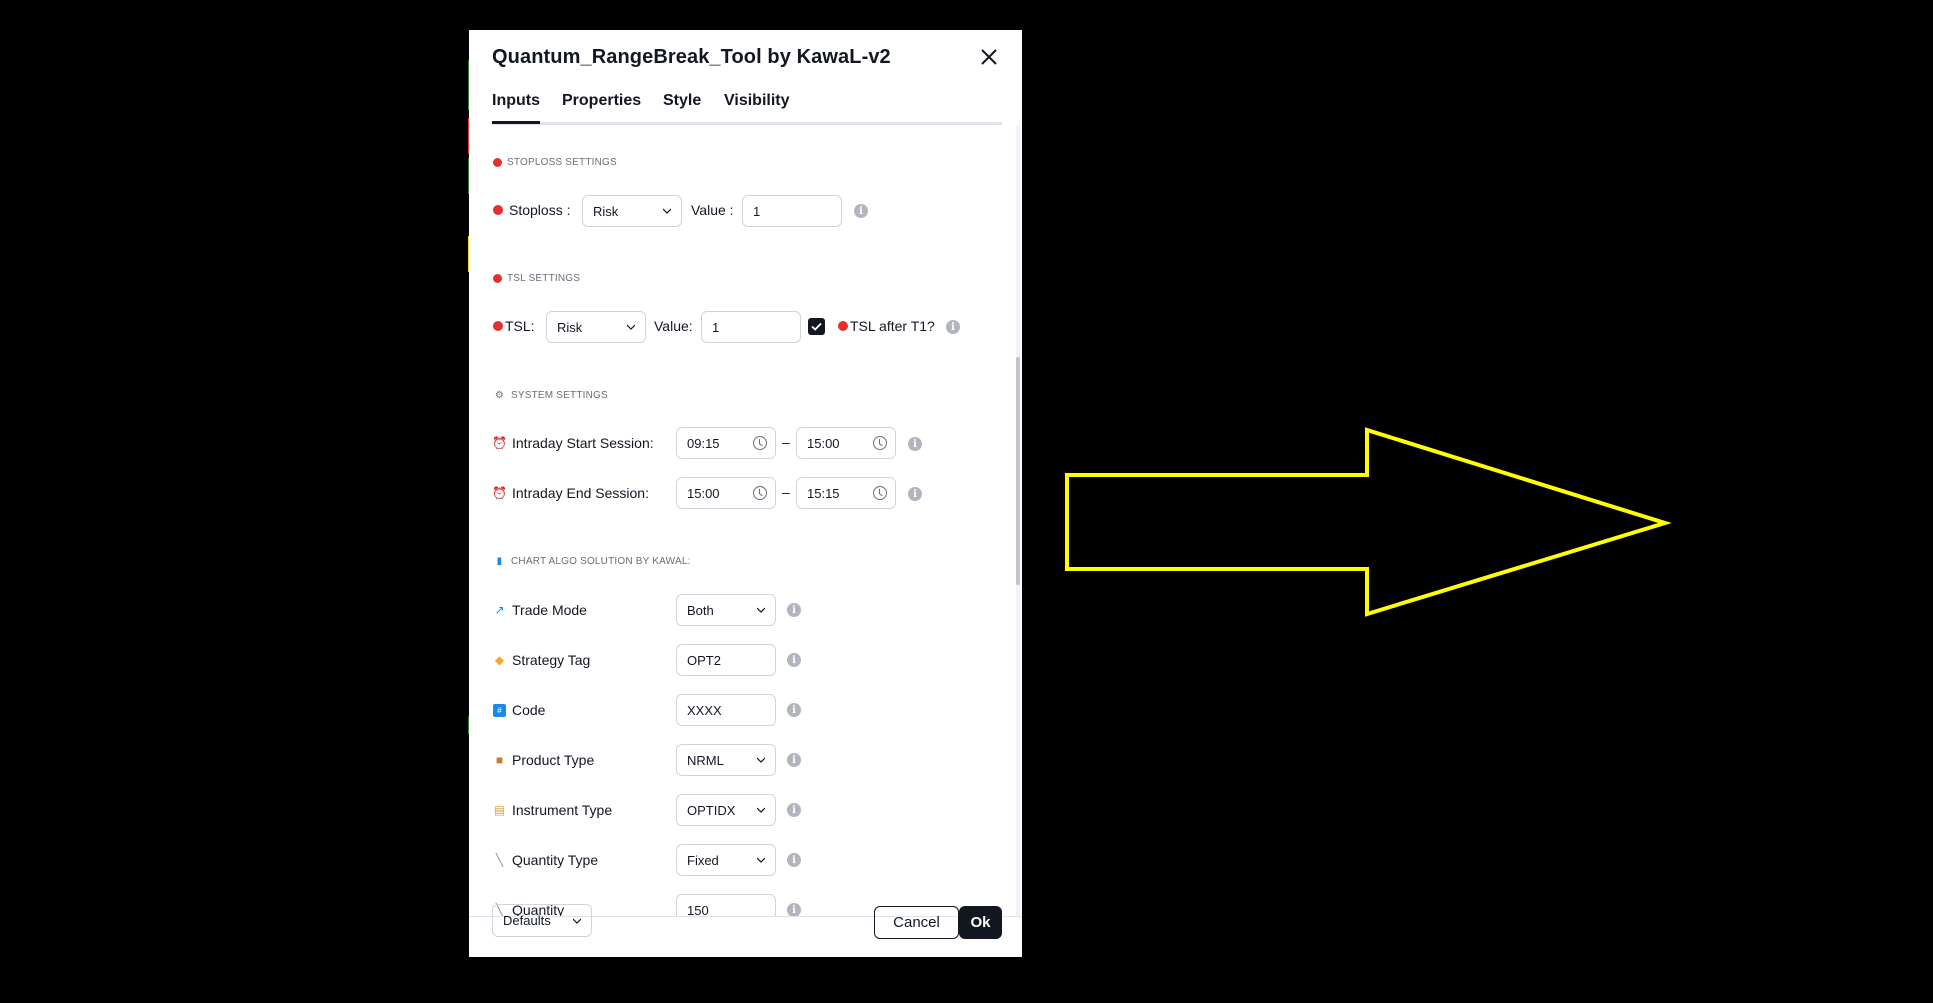 This screenshot has width=1933, height=1003. I want to click on tsl-type-select: Risk, so click(596, 327).